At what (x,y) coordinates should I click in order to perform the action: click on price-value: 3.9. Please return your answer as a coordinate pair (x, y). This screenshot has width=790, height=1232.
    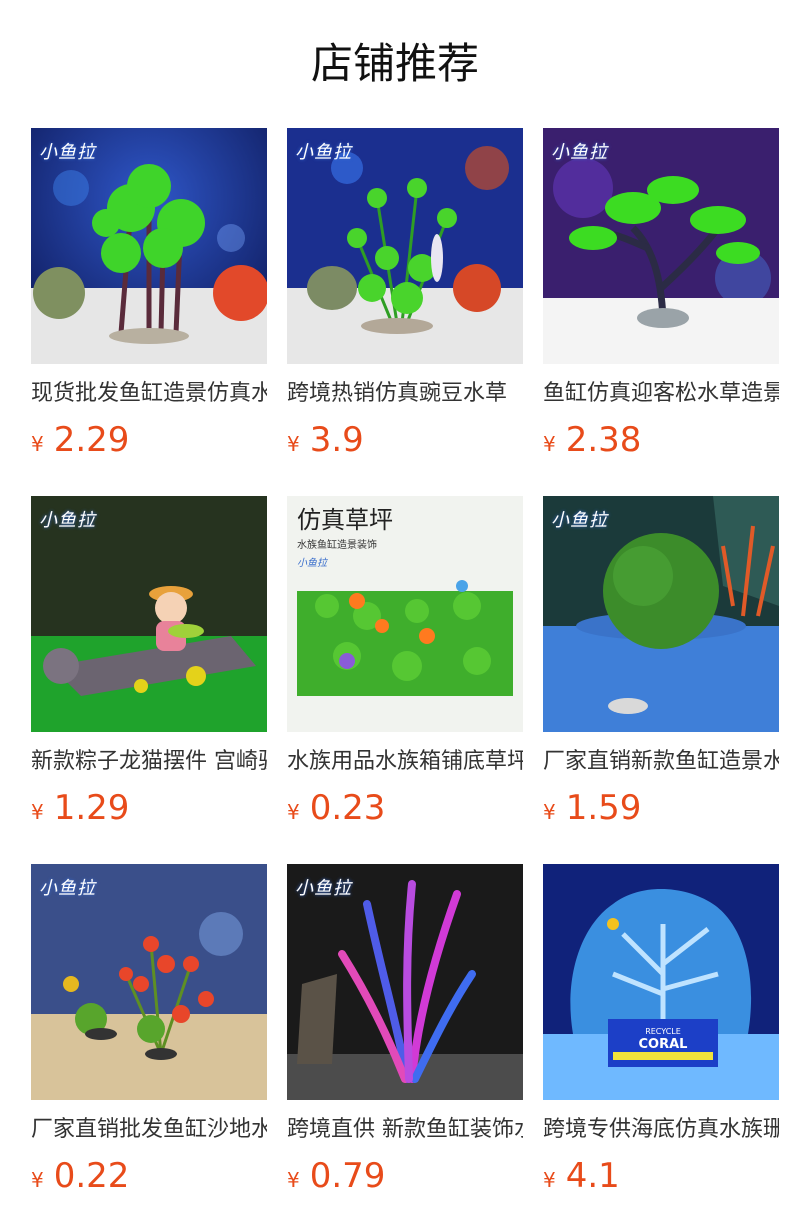
    Looking at the image, I should click on (336, 440).